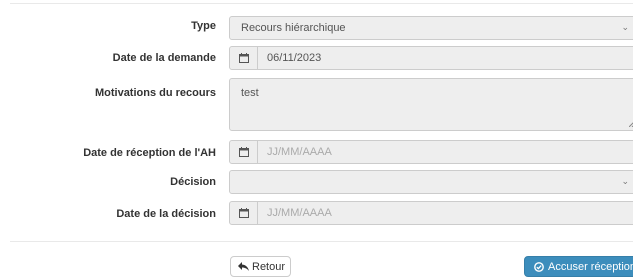  Describe the element at coordinates (193, 182) in the screenshot. I see `decision-label: Décision` at that location.